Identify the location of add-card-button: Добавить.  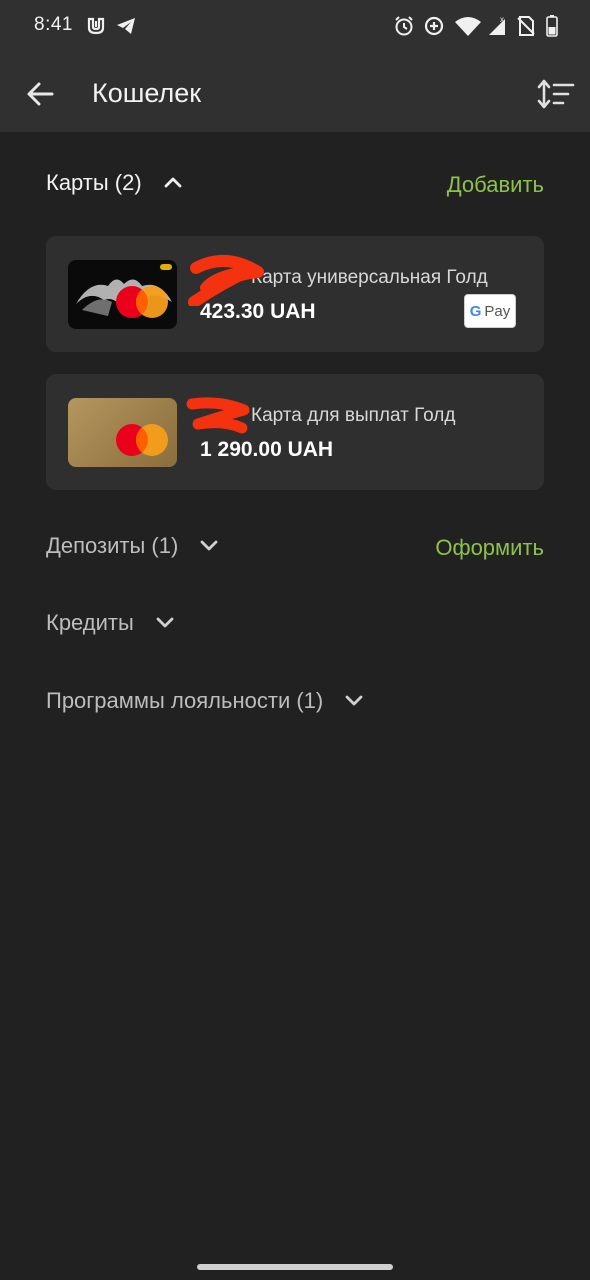
(495, 185).